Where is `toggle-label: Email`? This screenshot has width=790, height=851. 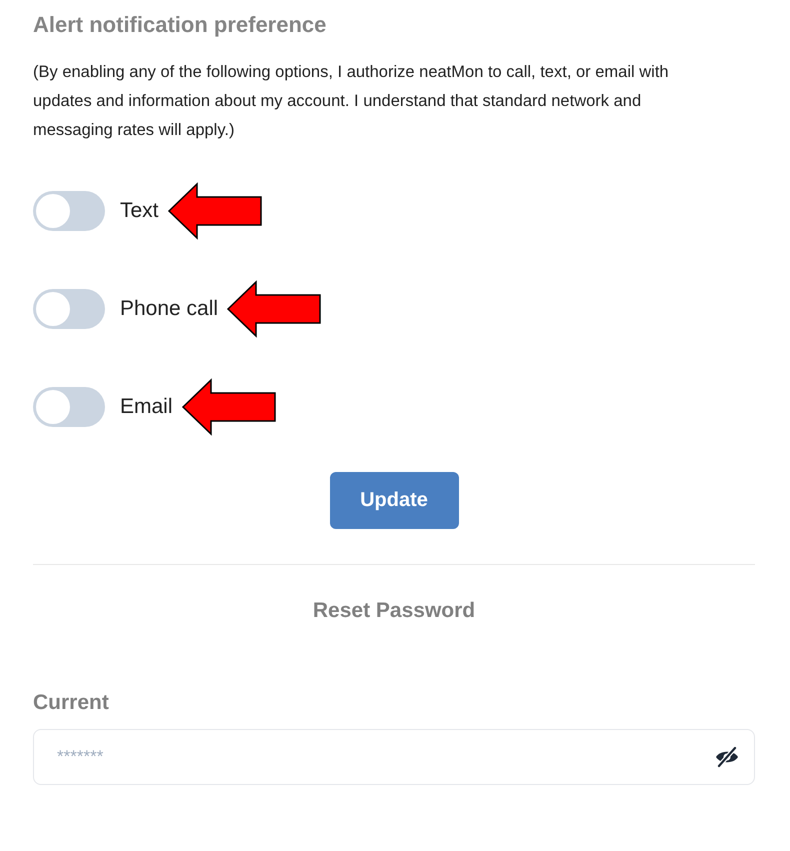 toggle-label: Email is located at coordinates (146, 407).